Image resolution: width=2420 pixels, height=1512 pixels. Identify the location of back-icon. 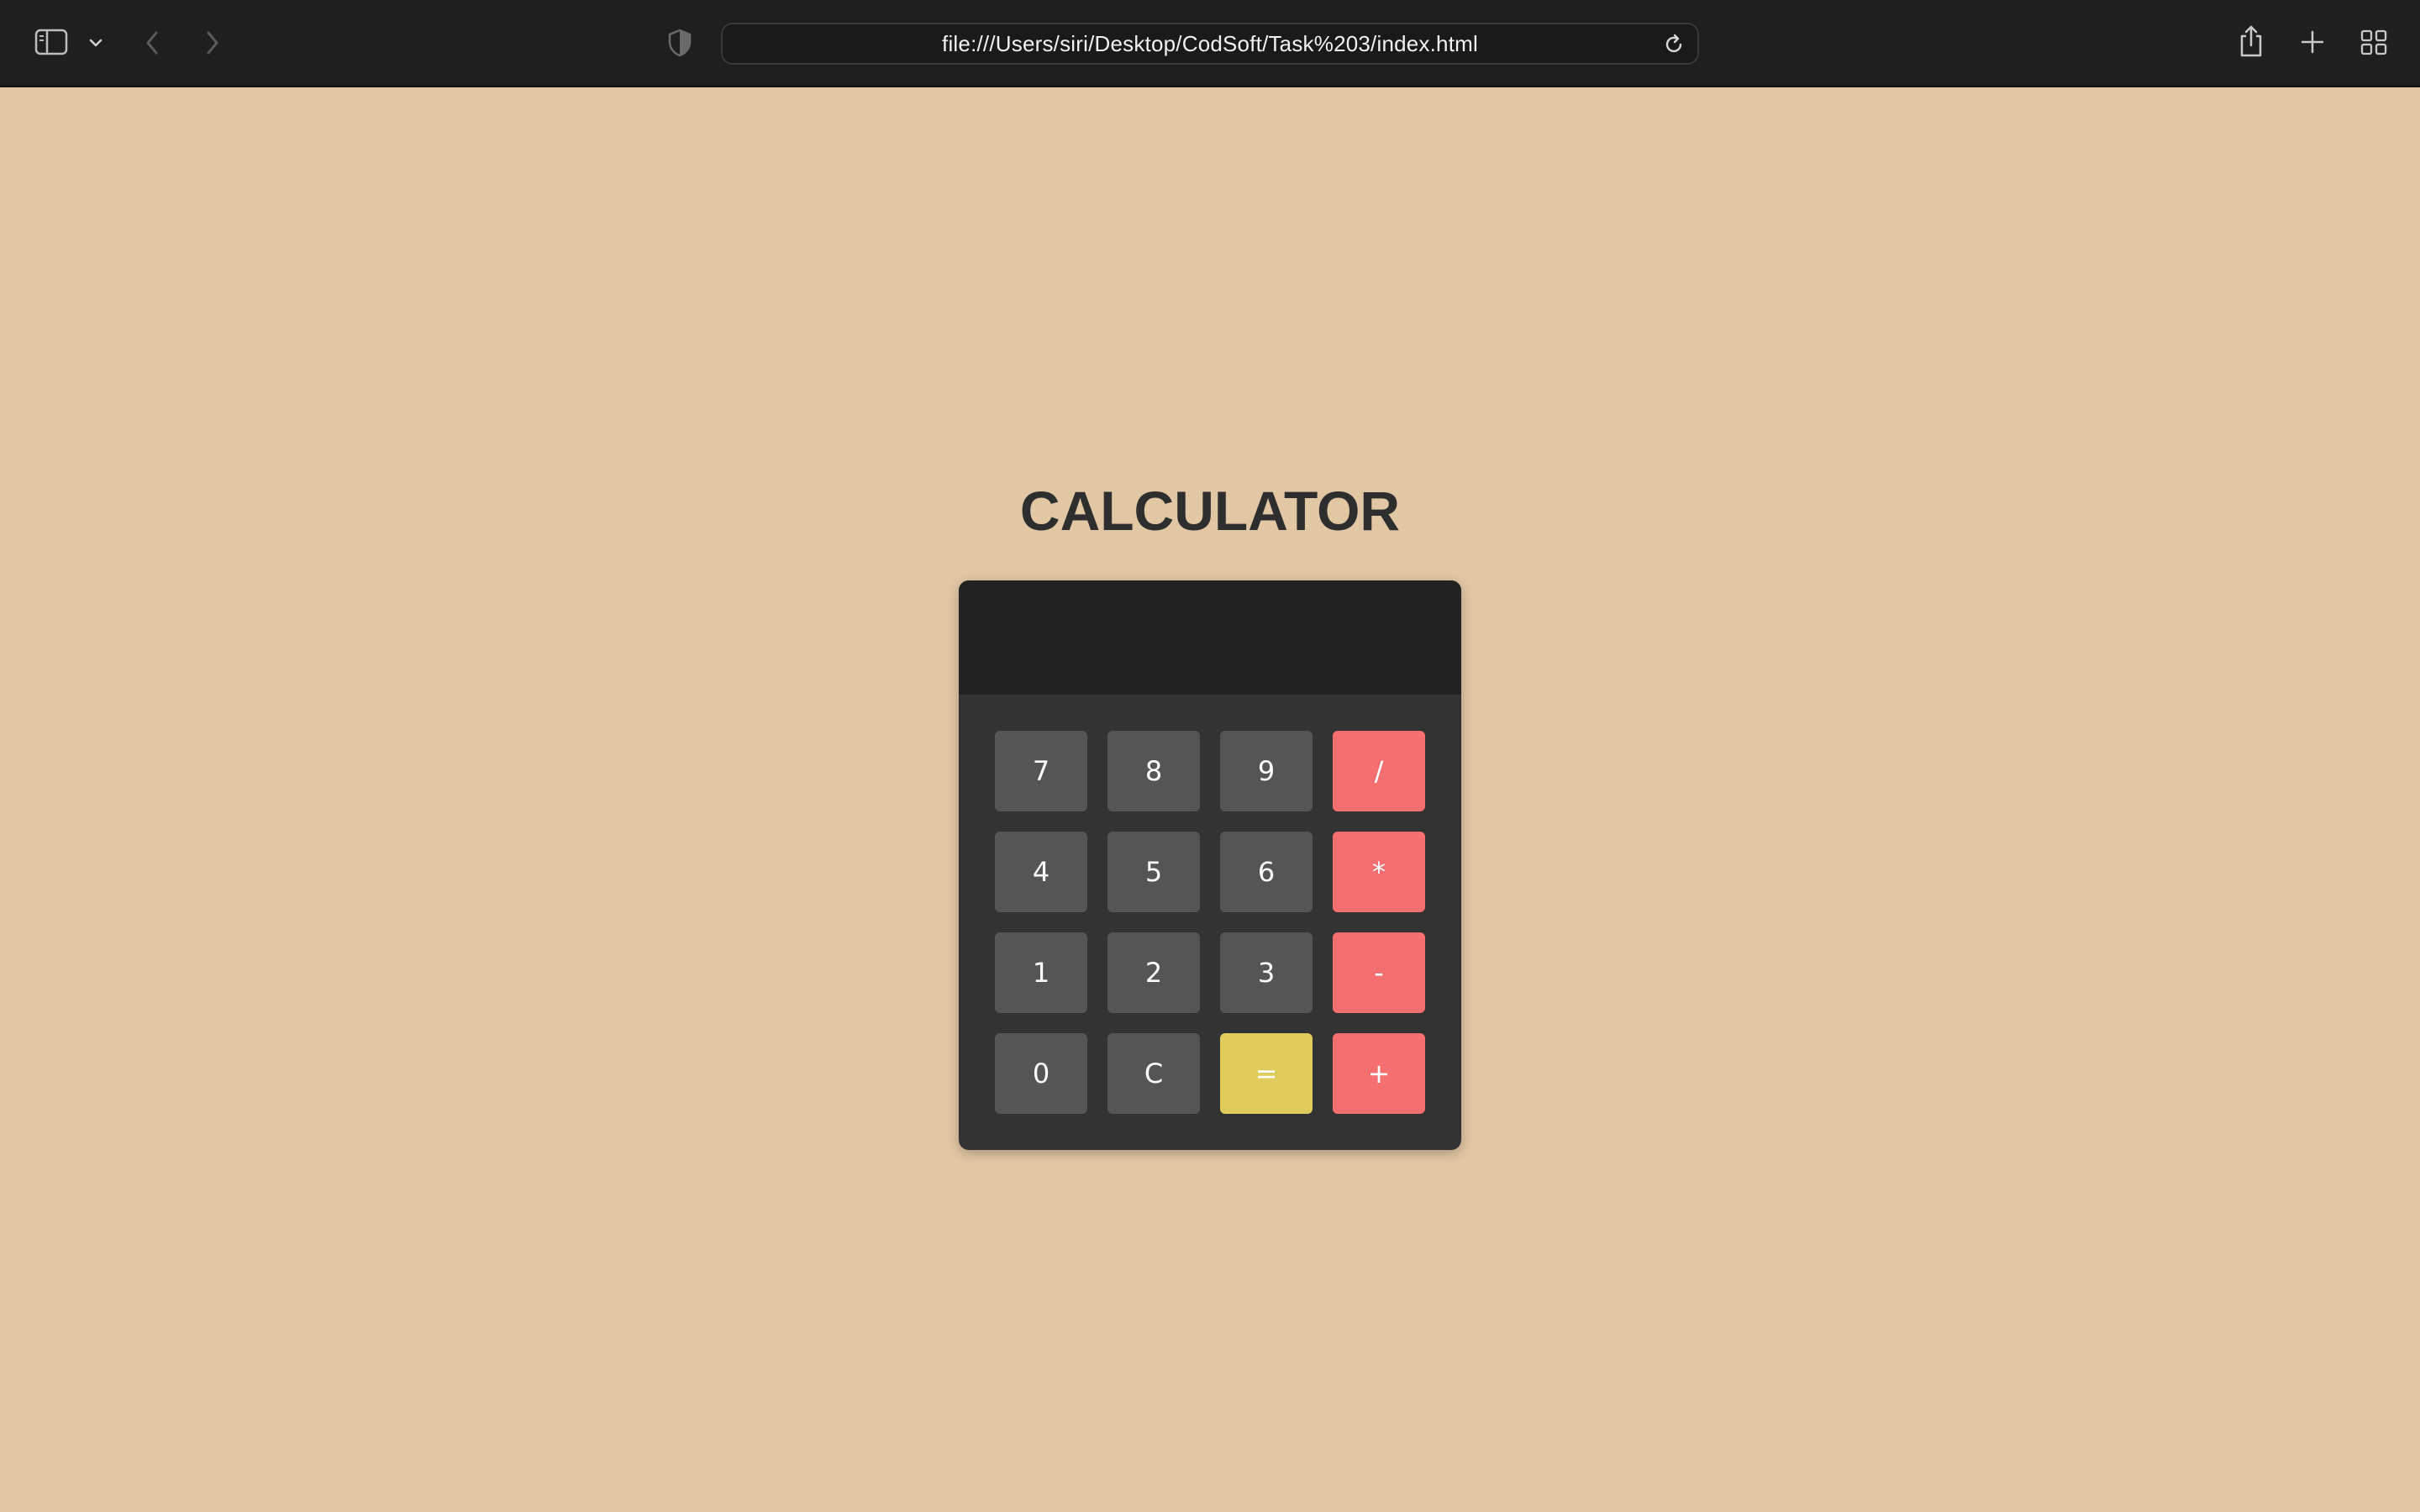
(152, 43).